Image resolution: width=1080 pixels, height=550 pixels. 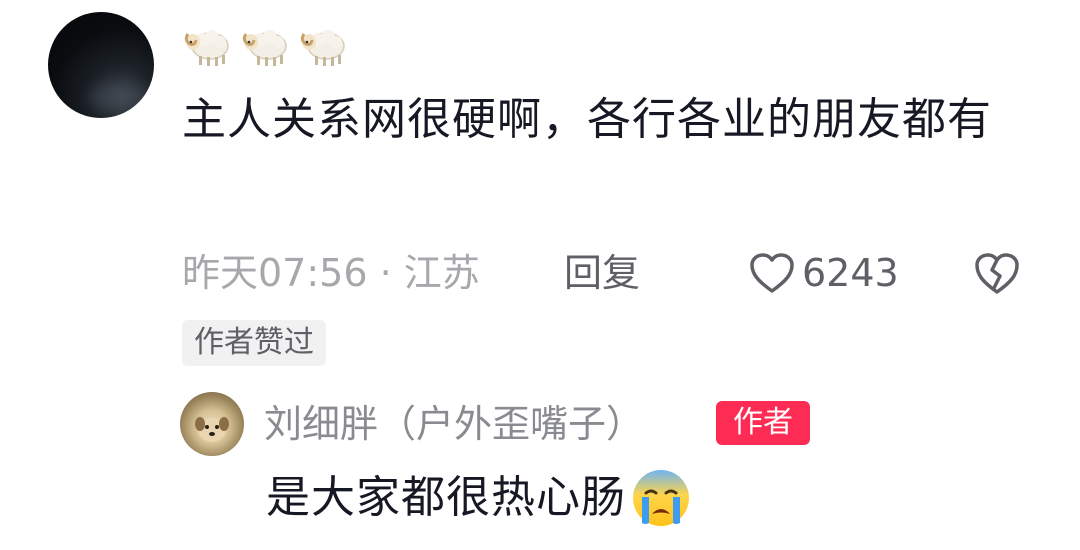 What do you see at coordinates (254, 343) in the screenshot?
I see `author-liked-tag: 作者赞过` at bounding box center [254, 343].